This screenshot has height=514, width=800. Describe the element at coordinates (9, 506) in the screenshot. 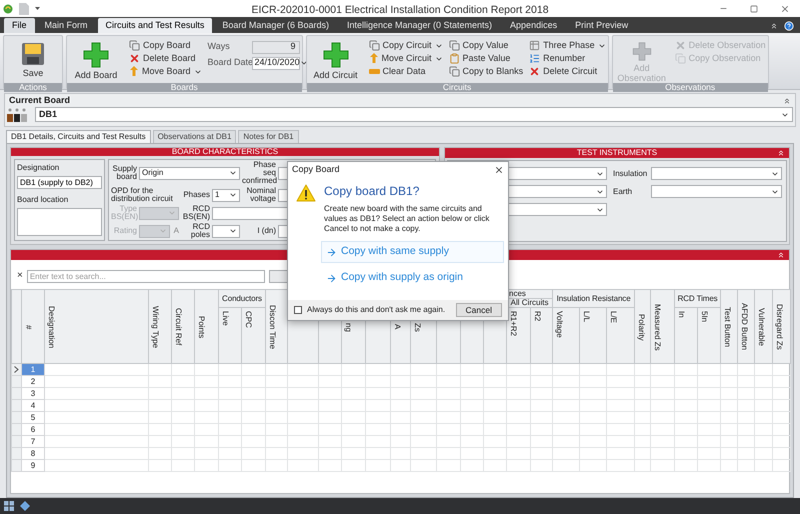

I see `grid-icon` at that location.